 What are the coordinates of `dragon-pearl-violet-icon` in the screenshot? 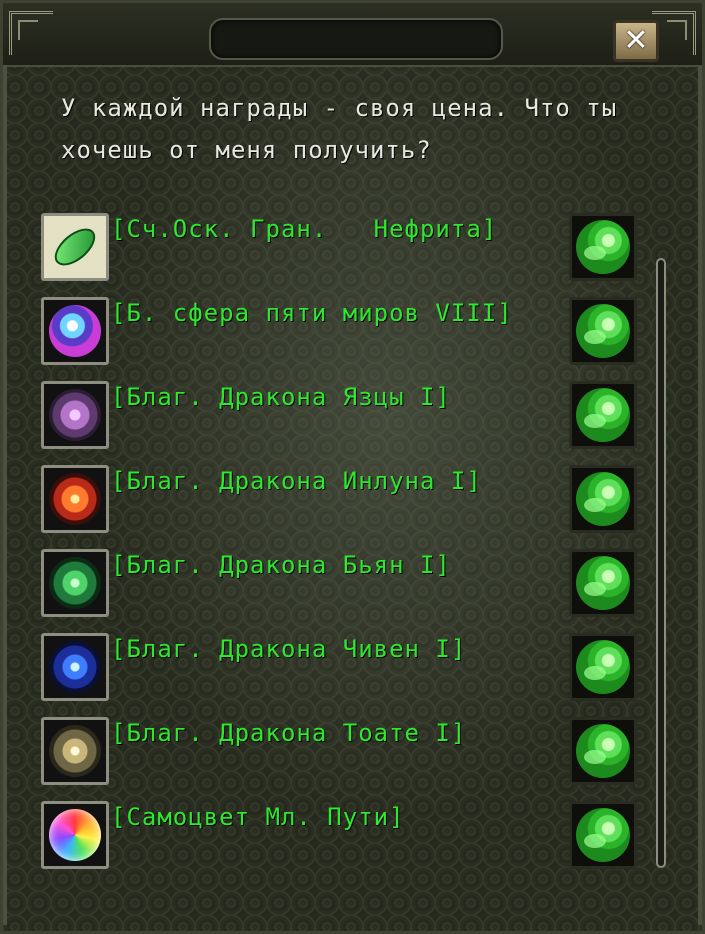 It's located at (75, 415).